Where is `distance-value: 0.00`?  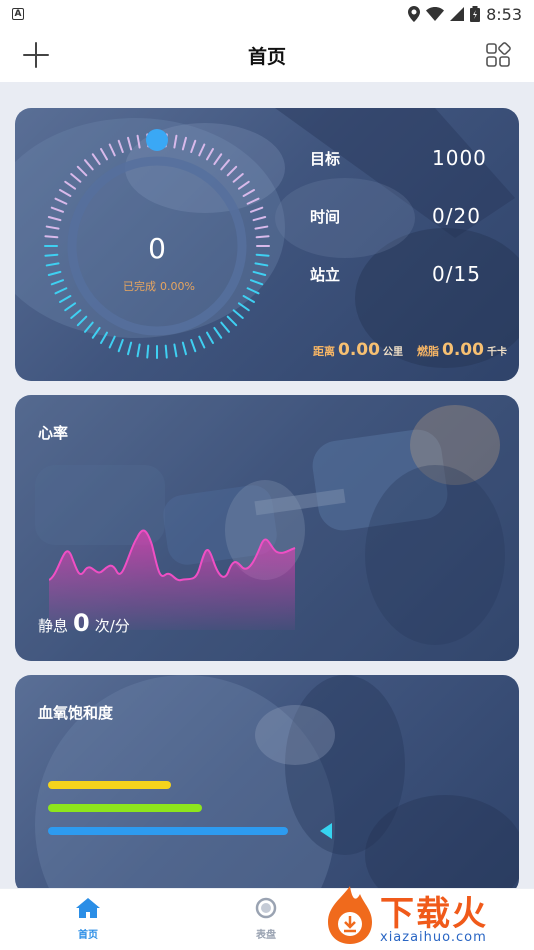 distance-value: 0.00 is located at coordinates (359, 350).